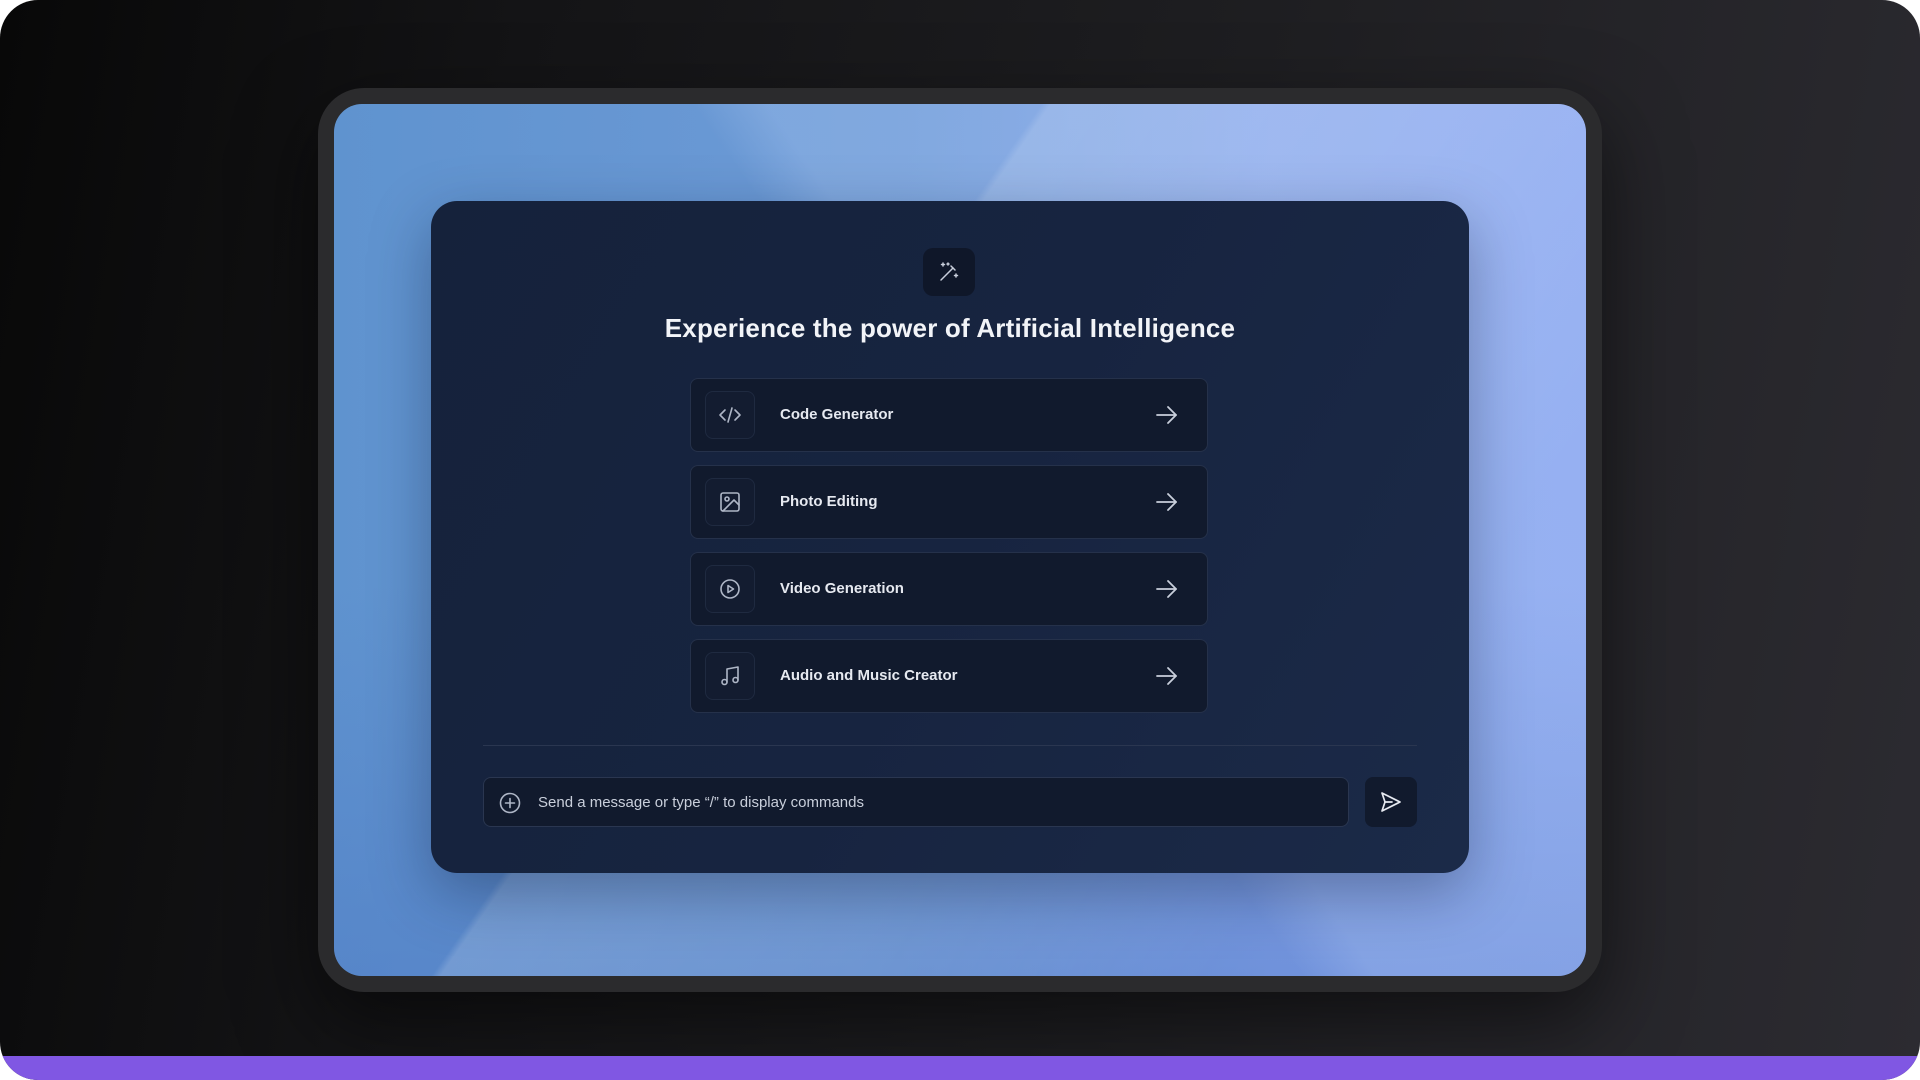 This screenshot has width=1920, height=1080. Describe the element at coordinates (949, 502) in the screenshot. I see `option-photo-editing: Photo Editing` at that location.